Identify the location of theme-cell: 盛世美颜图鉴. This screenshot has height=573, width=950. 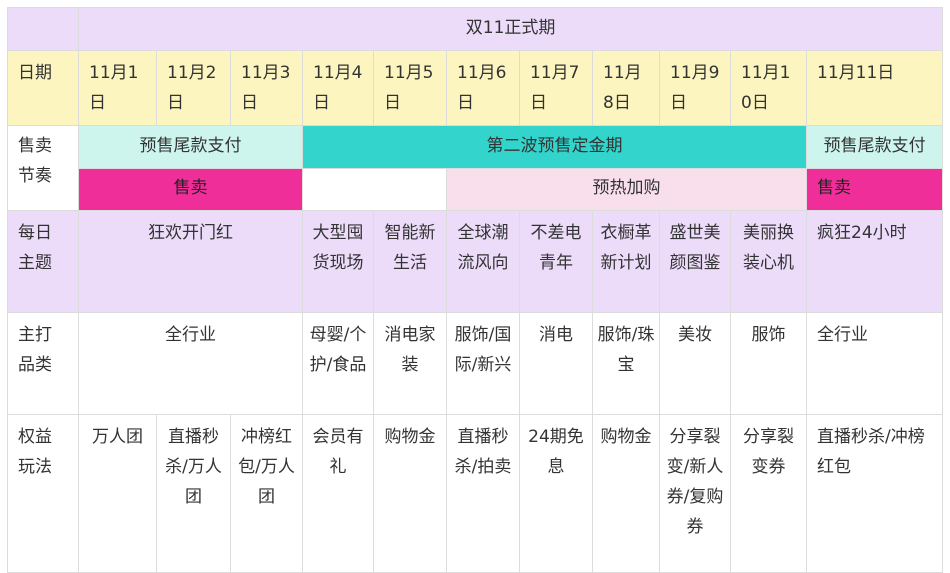
(695, 261).